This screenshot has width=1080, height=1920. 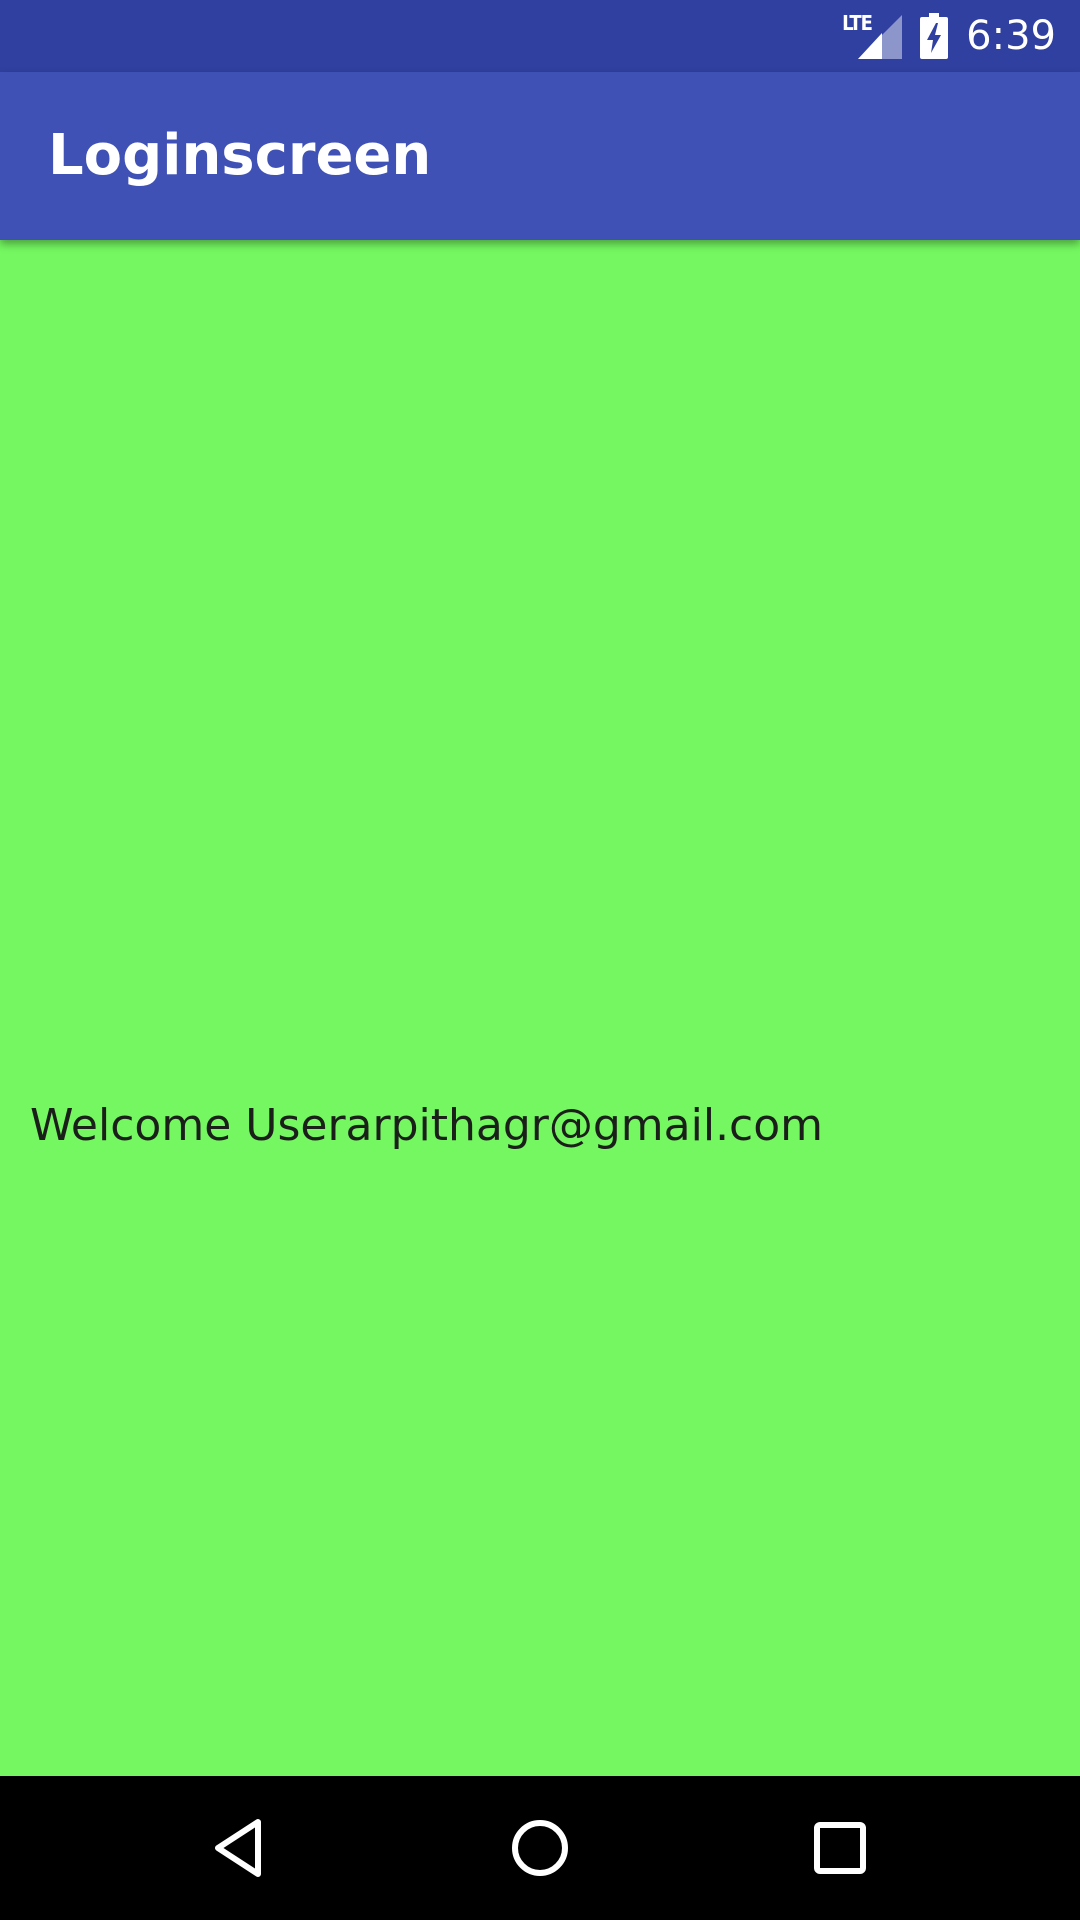 I want to click on back-icon, so click(x=238, y=1848).